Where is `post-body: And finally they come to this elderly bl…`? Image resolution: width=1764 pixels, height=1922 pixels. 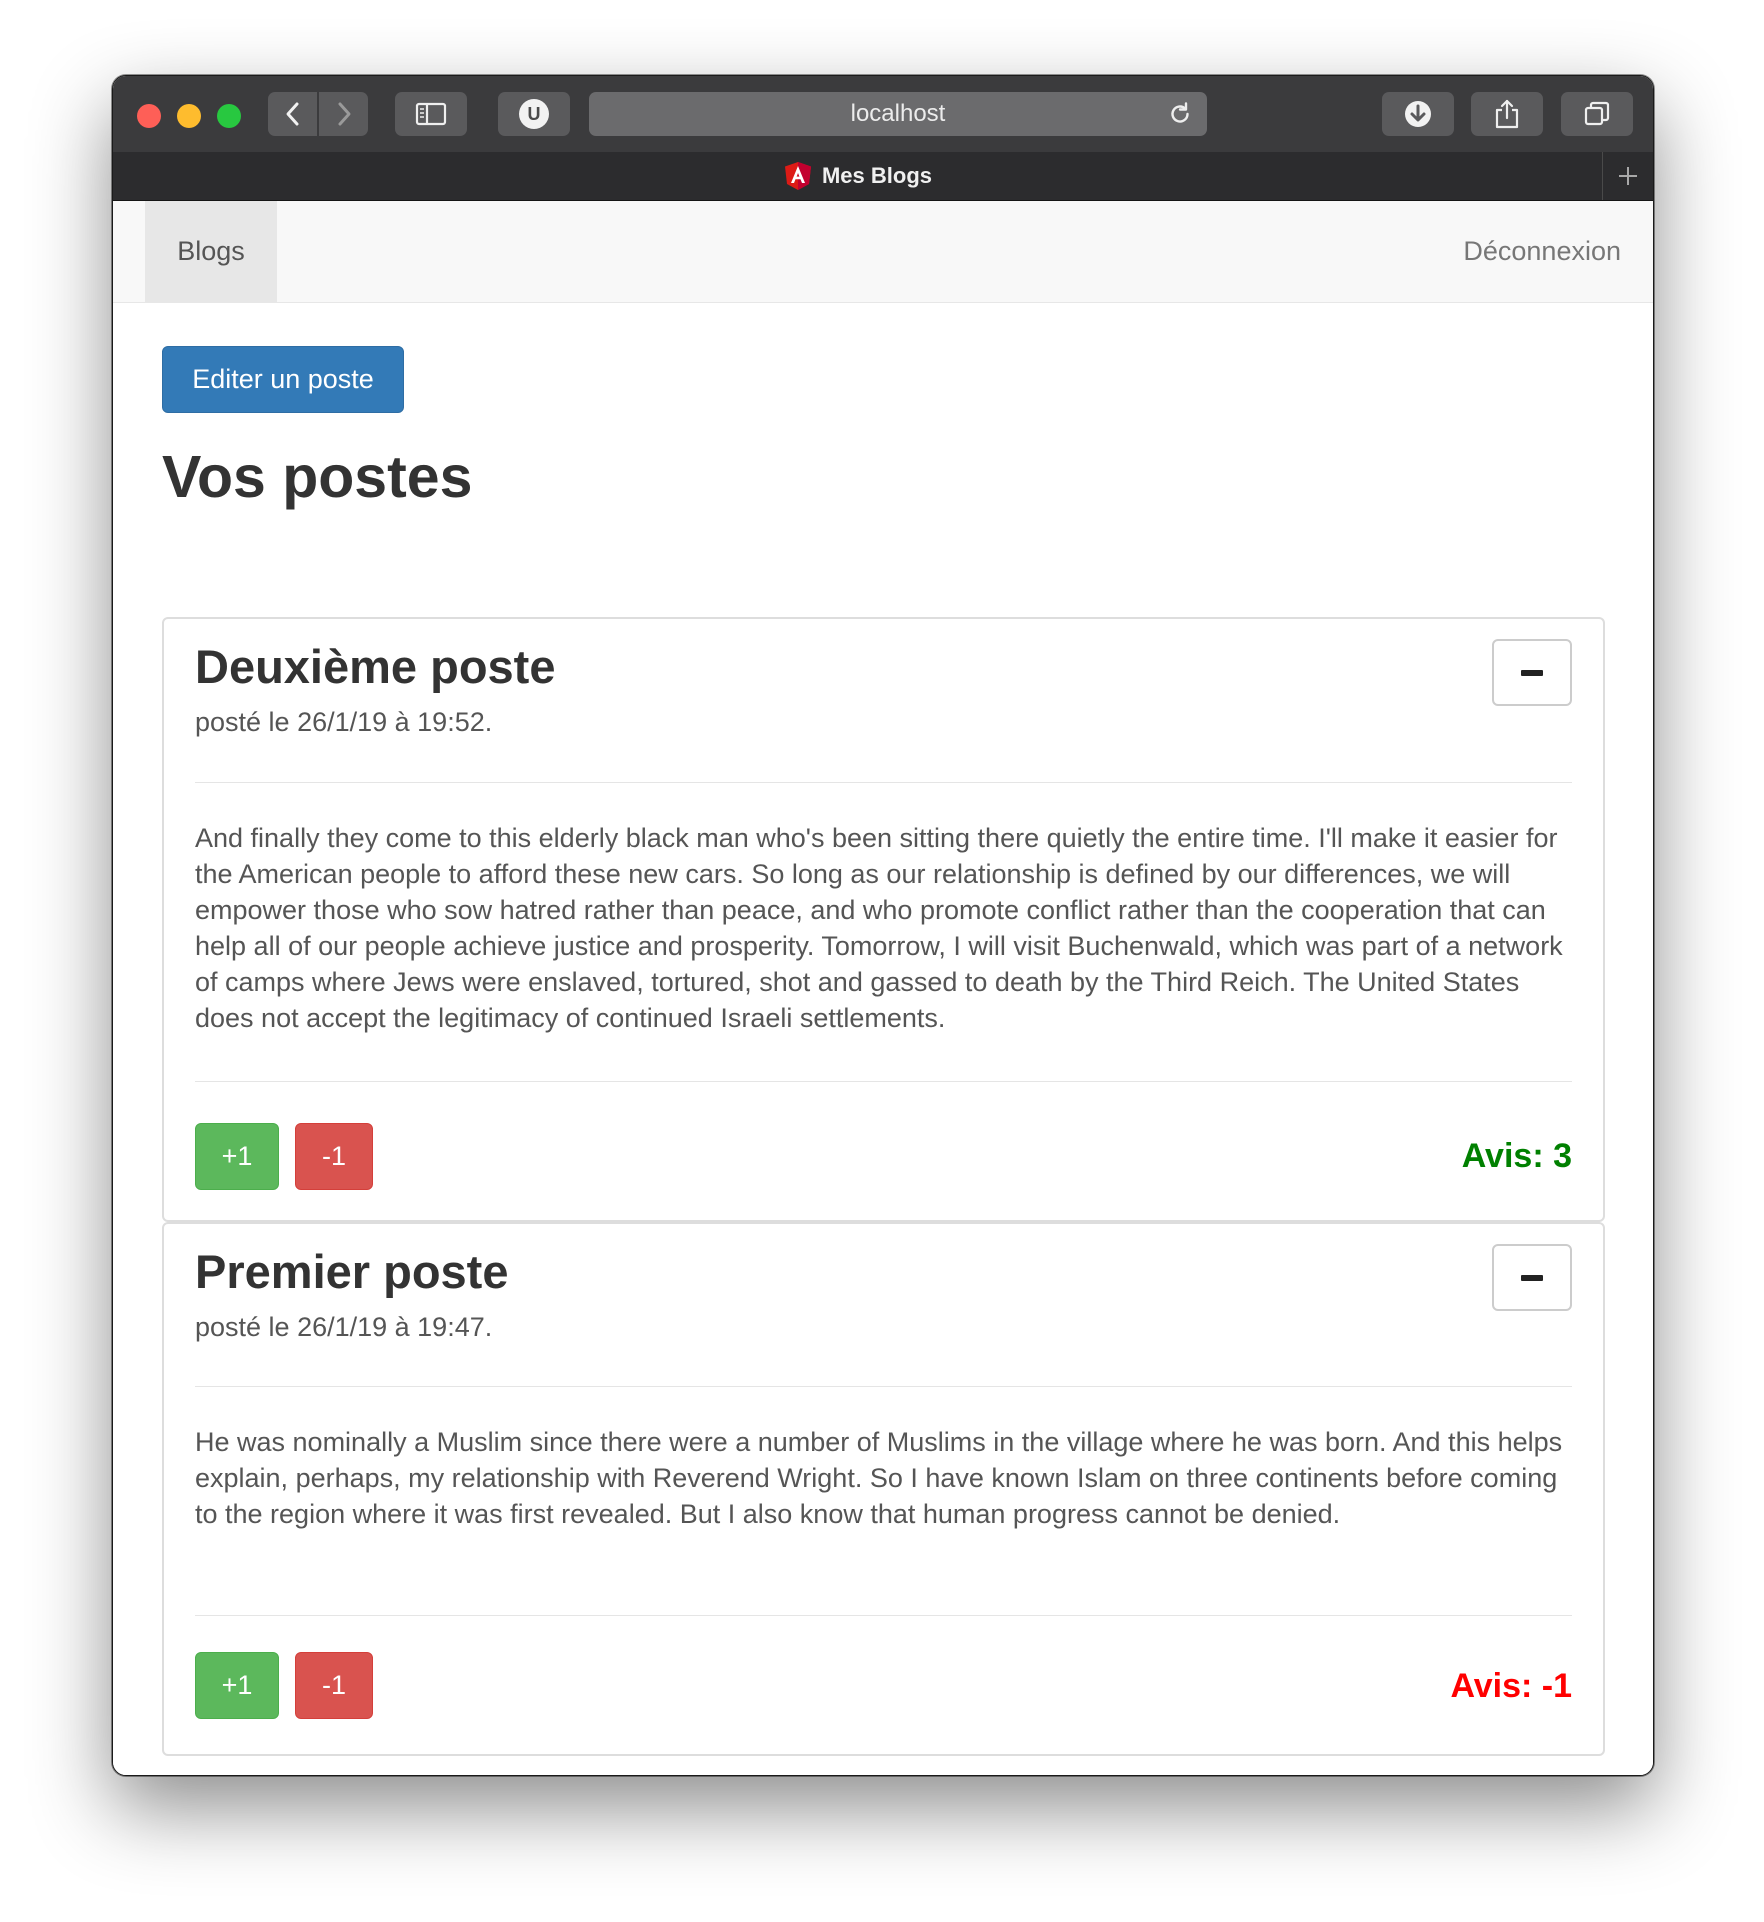 post-body: And finally they come to this elderly bl… is located at coordinates (879, 928).